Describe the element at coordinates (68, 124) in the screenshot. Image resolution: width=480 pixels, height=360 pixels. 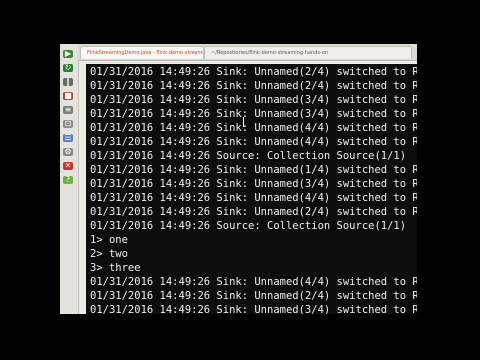
I see `restore-icon: ⊡` at that location.